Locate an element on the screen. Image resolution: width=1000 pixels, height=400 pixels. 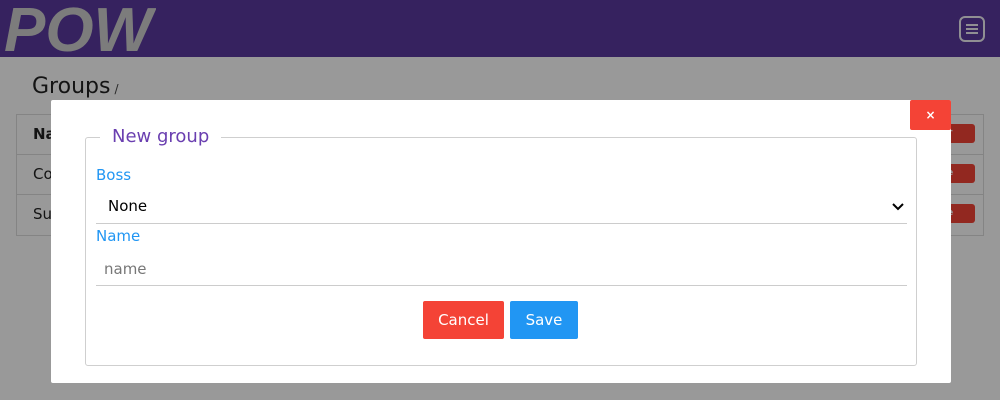
boss-select: None is located at coordinates (501, 207).